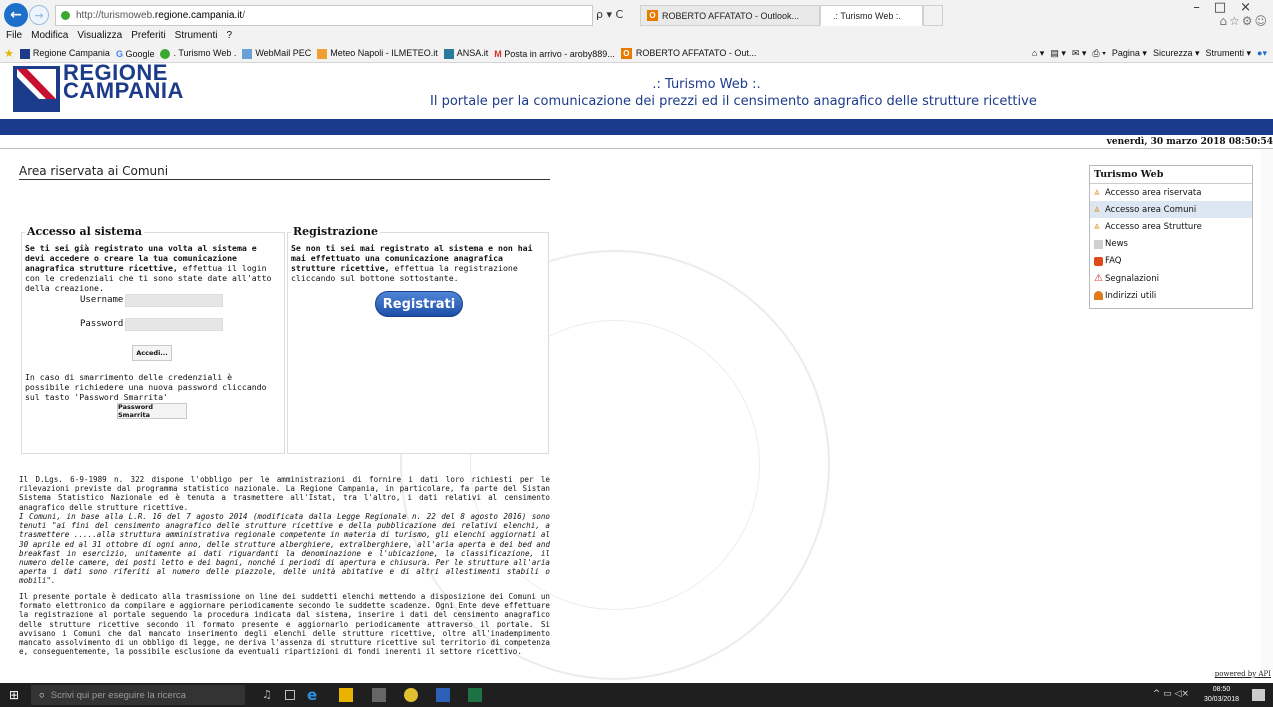 This screenshot has height=707, width=1273. Describe the element at coordinates (290, 695) in the screenshot. I see `task-view-icon` at that location.